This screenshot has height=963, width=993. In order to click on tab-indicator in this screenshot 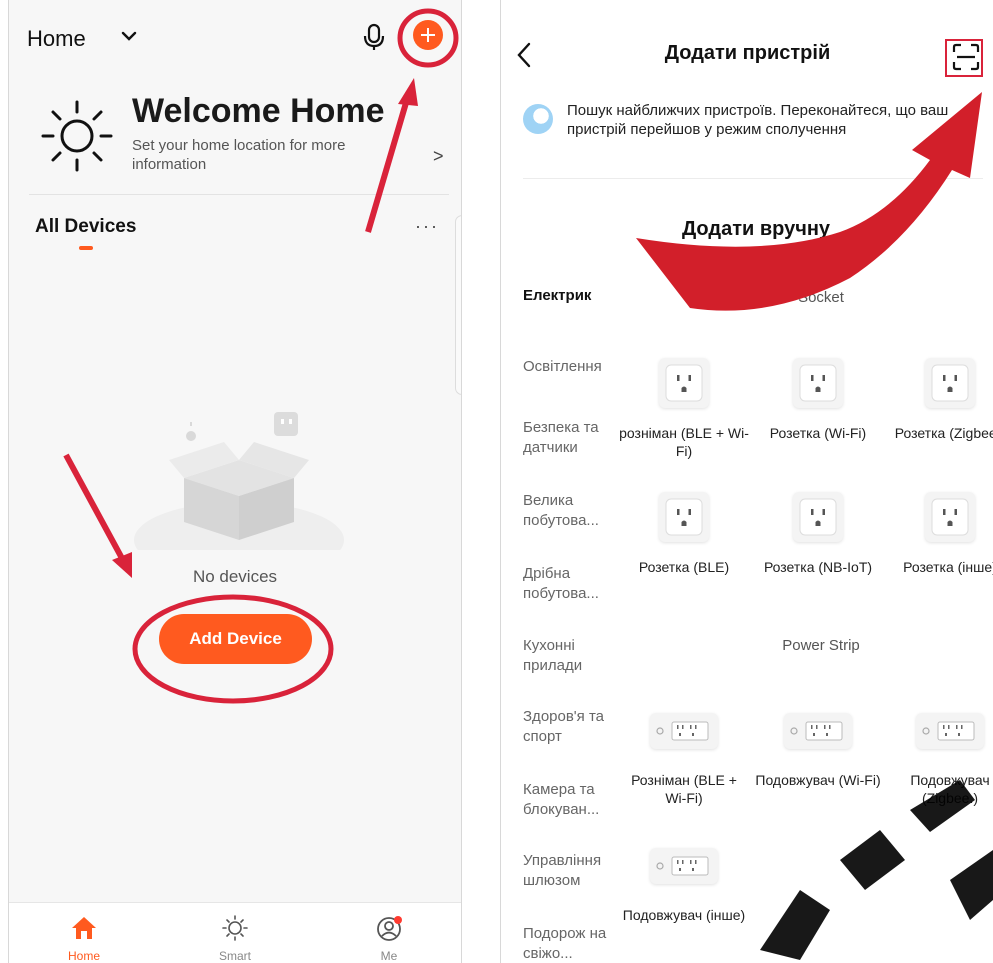, I will do `click(86, 248)`.